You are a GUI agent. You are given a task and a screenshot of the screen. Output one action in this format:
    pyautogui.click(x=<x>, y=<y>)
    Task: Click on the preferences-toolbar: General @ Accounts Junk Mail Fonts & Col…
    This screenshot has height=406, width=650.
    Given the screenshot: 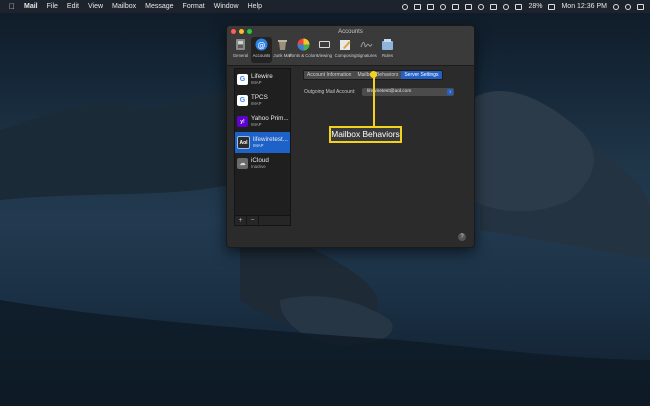 What is the action you would take?
    pyautogui.click(x=350, y=51)
    